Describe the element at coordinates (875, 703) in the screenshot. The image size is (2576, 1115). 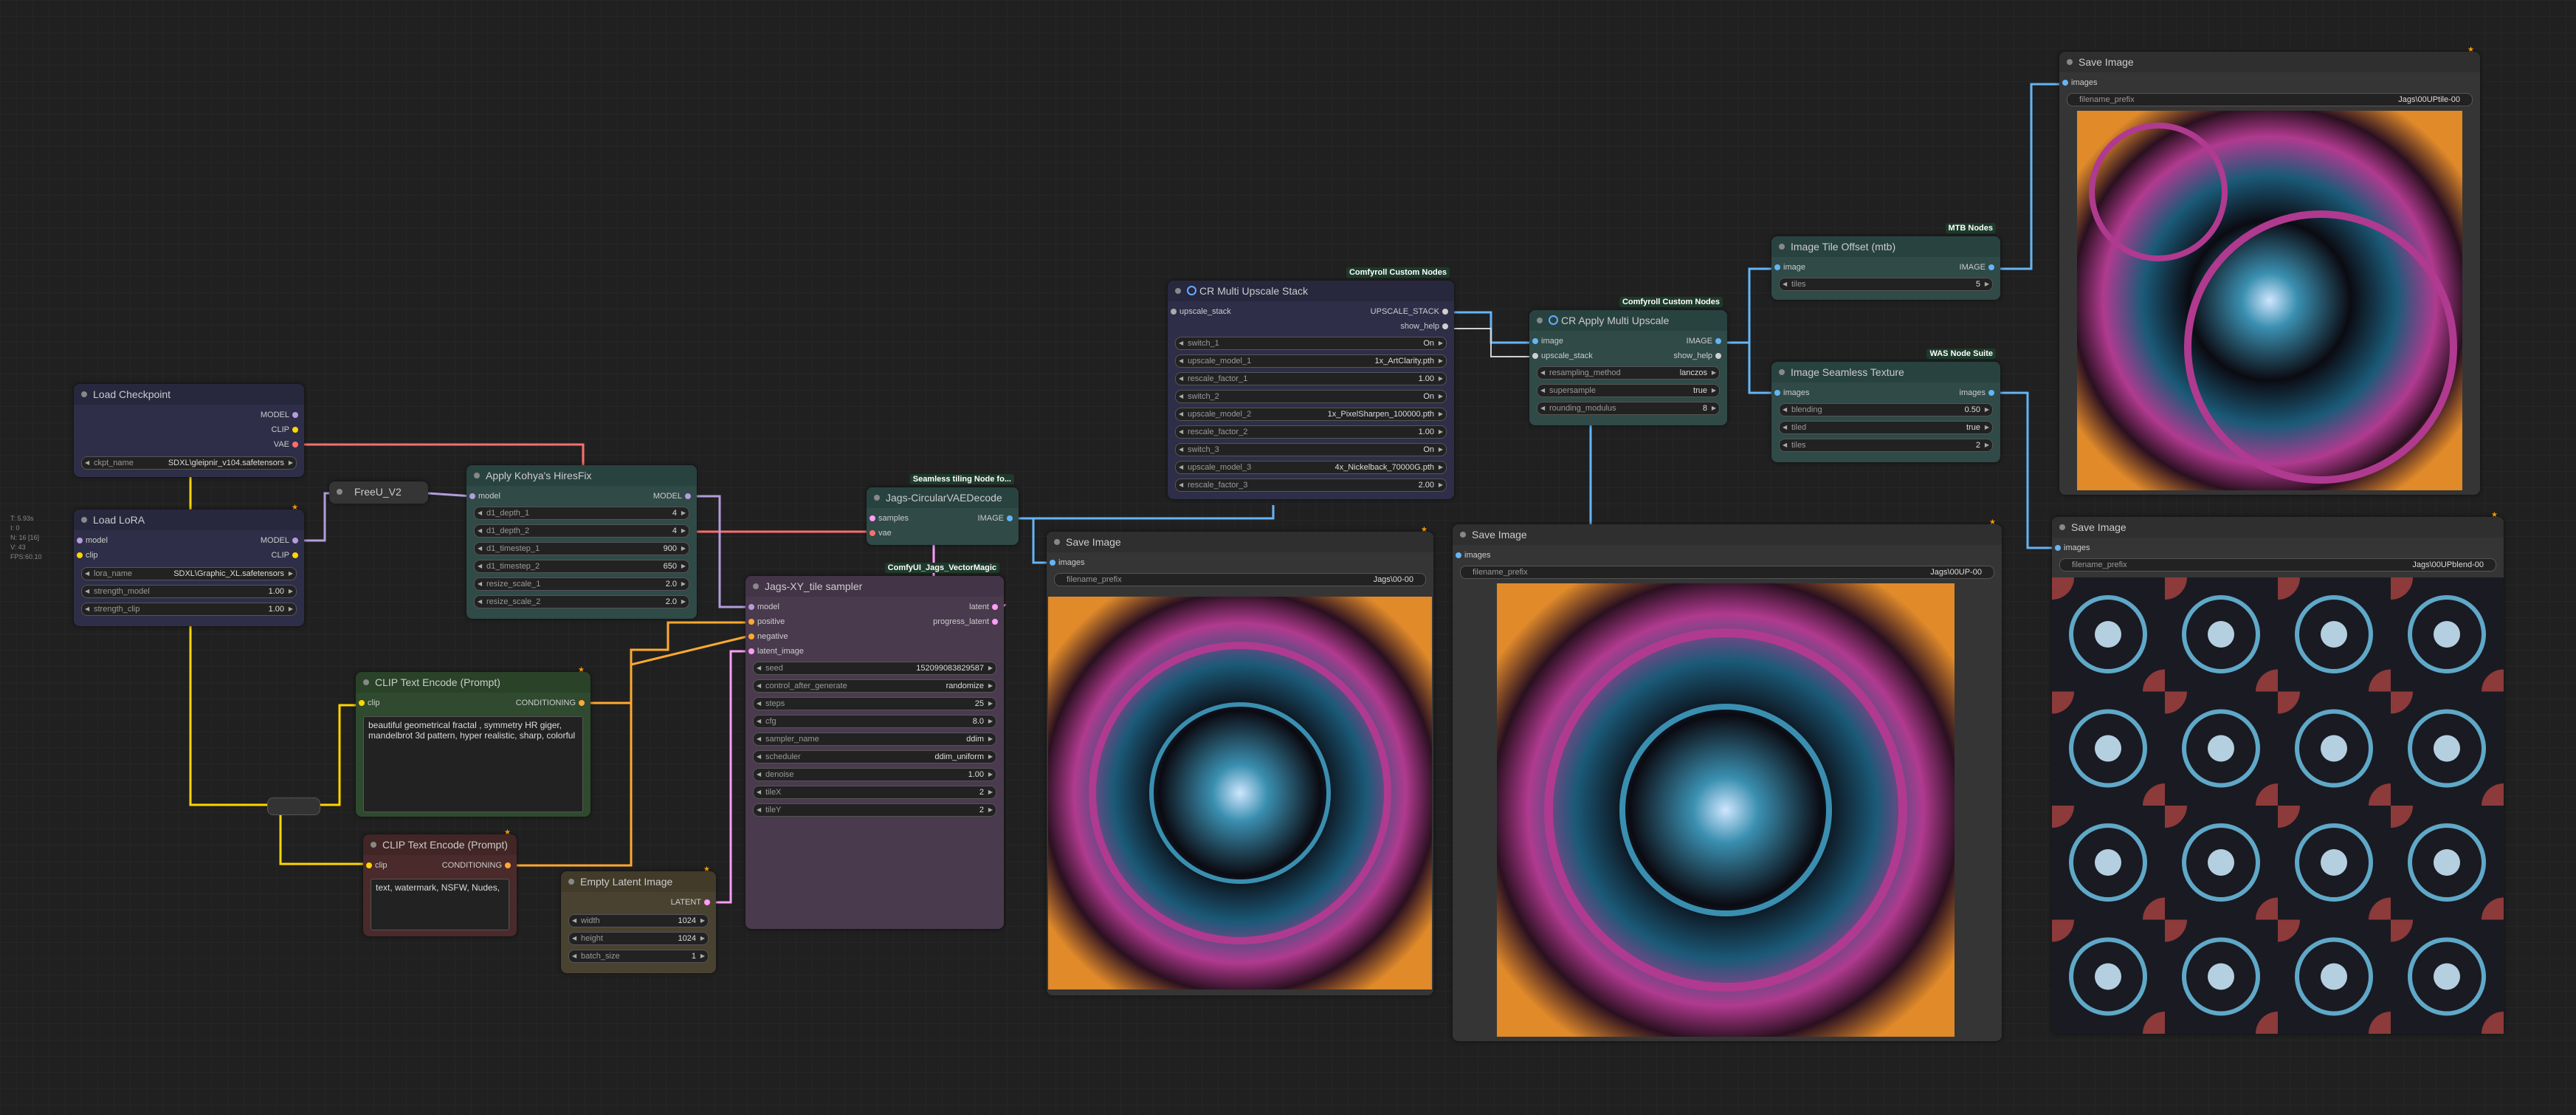
I see `widget-steps: steps 25` at that location.